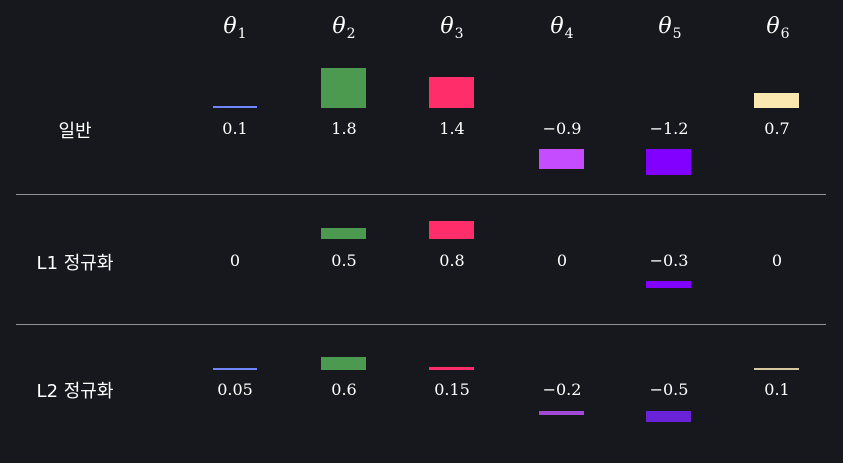 The image size is (843, 463). Describe the element at coordinates (562, 389) in the screenshot. I see `value-label: −0.2` at that location.